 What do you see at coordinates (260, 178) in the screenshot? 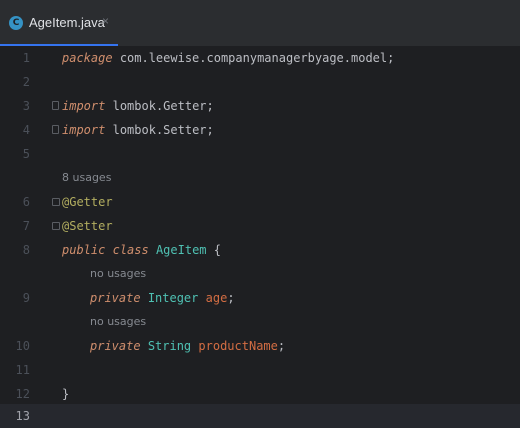
I see `usages-hint-row: 8 usages` at bounding box center [260, 178].